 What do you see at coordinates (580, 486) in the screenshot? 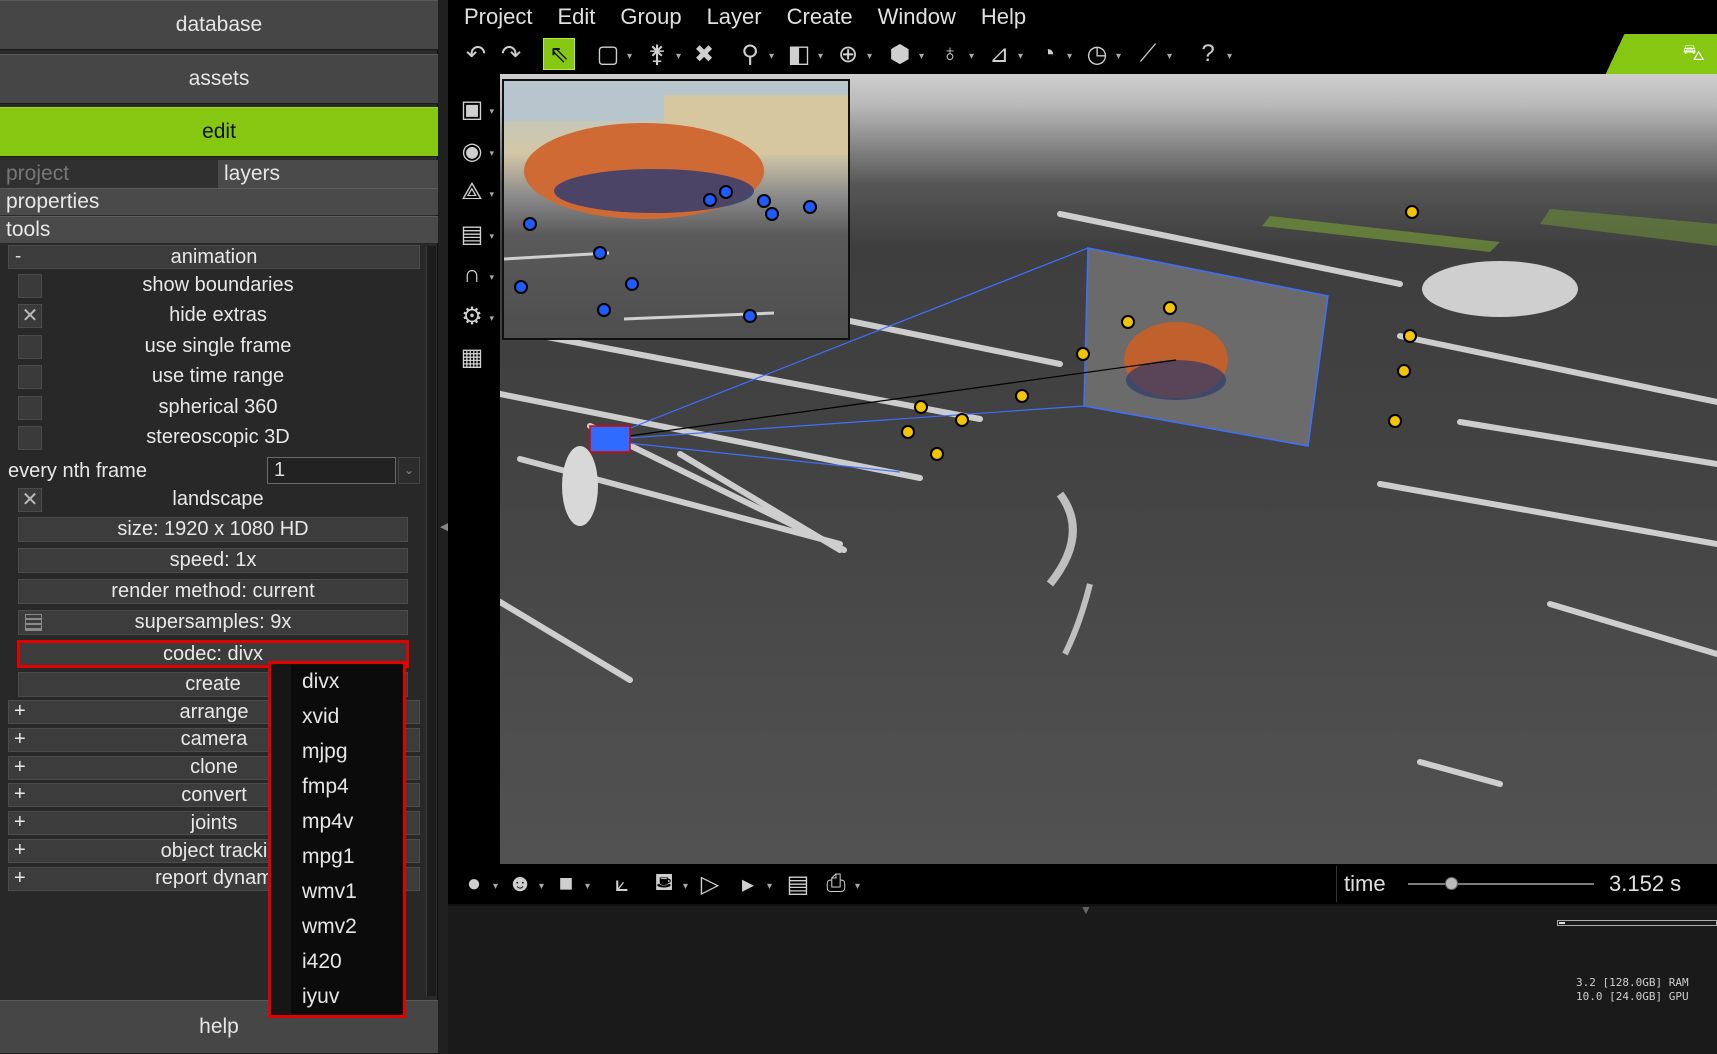
I see `crash-dummy` at bounding box center [580, 486].